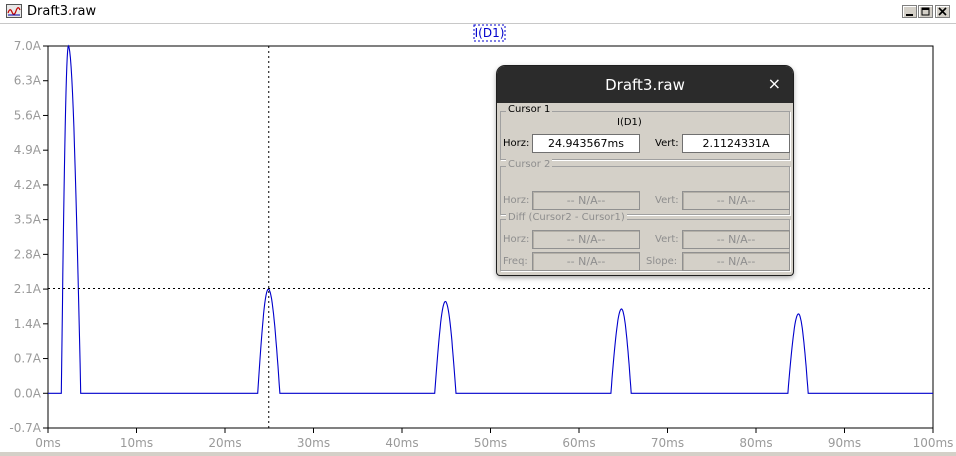  Describe the element at coordinates (28, 150) in the screenshot. I see `y-tick-label: 4.9A` at that location.